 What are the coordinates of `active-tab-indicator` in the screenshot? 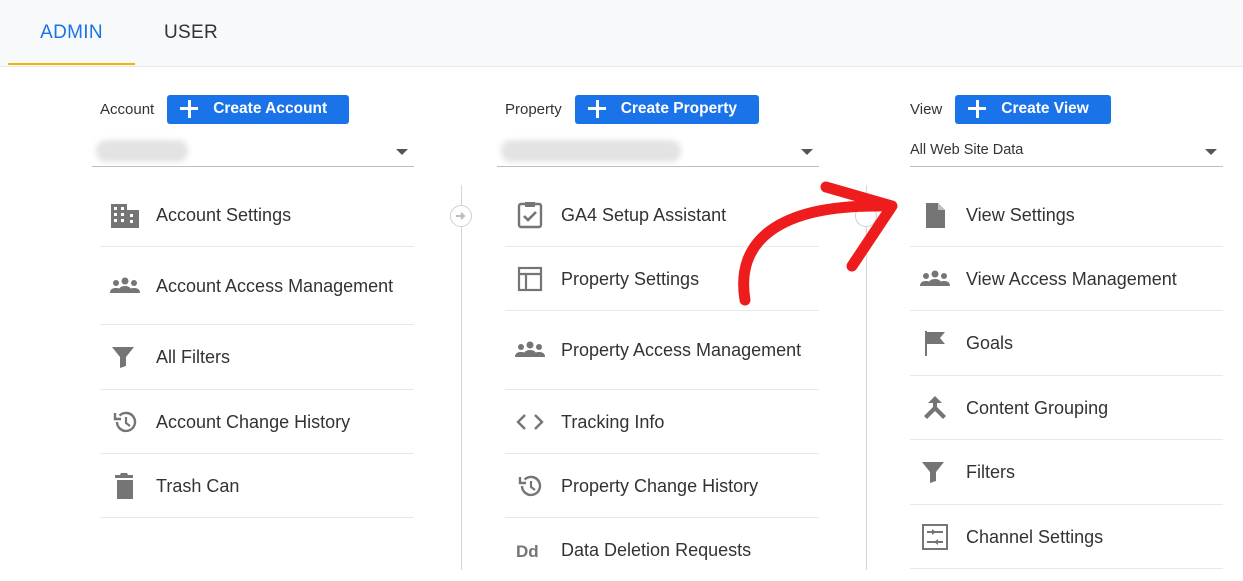 It's located at (71, 64).